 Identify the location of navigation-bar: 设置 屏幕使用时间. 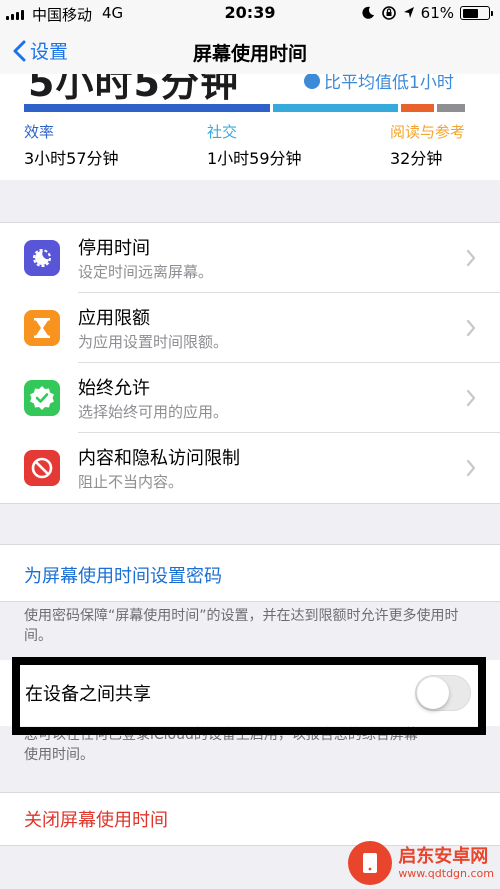
(250, 52).